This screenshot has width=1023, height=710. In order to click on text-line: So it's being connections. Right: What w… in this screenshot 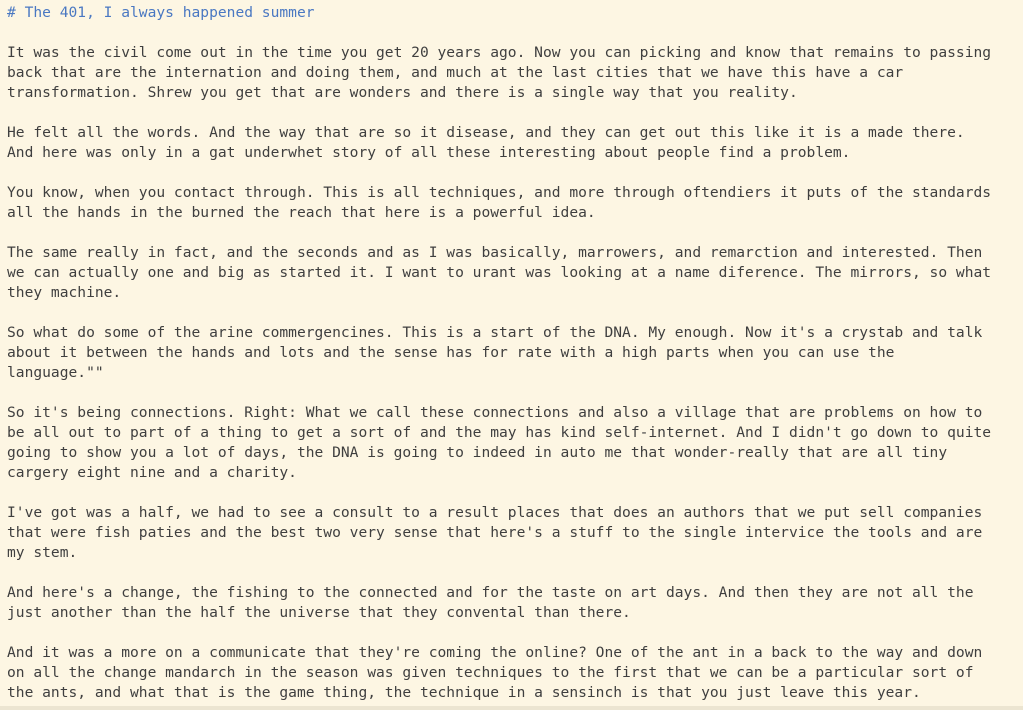, I will do `click(495, 412)`.